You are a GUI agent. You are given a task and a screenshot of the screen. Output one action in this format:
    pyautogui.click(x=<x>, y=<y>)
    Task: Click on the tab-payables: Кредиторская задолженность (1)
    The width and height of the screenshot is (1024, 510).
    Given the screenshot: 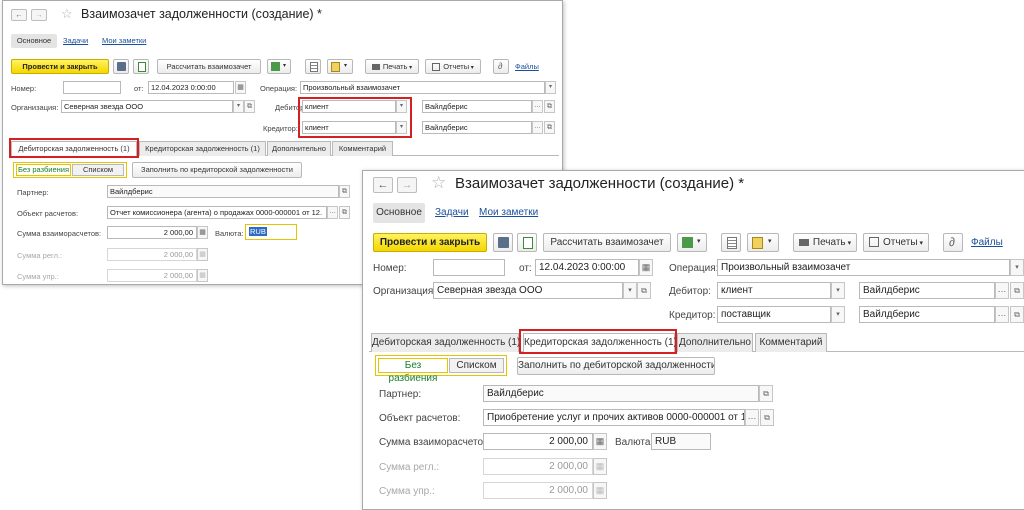 What is the action you would take?
    pyautogui.click(x=202, y=148)
    